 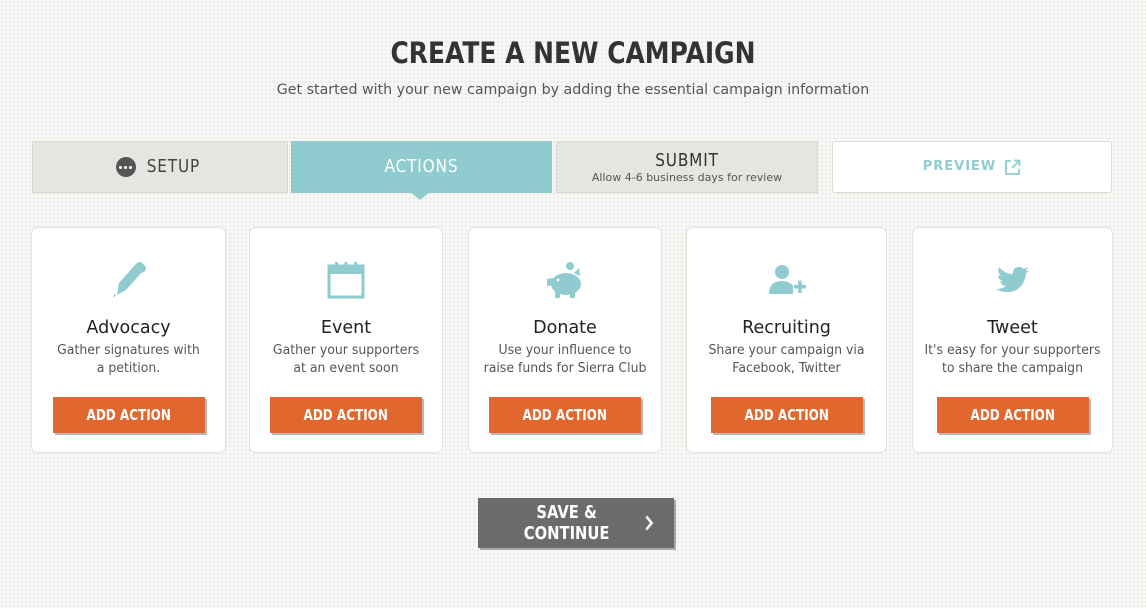 I want to click on card-description: Gather your supporters at an event soon, so click(x=346, y=360).